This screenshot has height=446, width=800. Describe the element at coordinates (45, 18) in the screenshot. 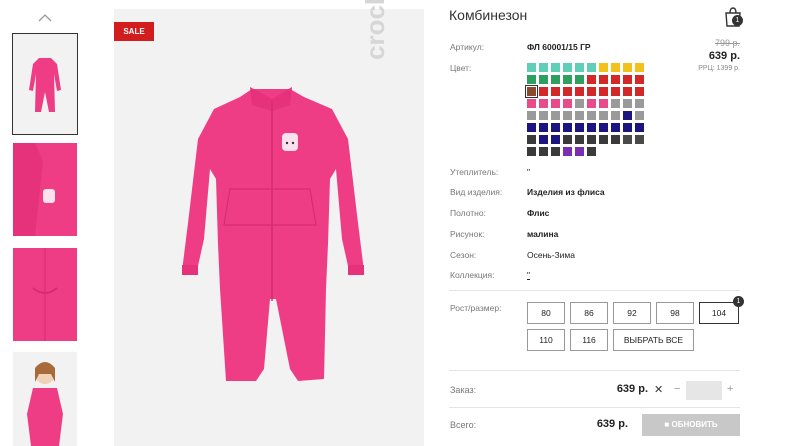

I see `chevron-up-icon` at that location.